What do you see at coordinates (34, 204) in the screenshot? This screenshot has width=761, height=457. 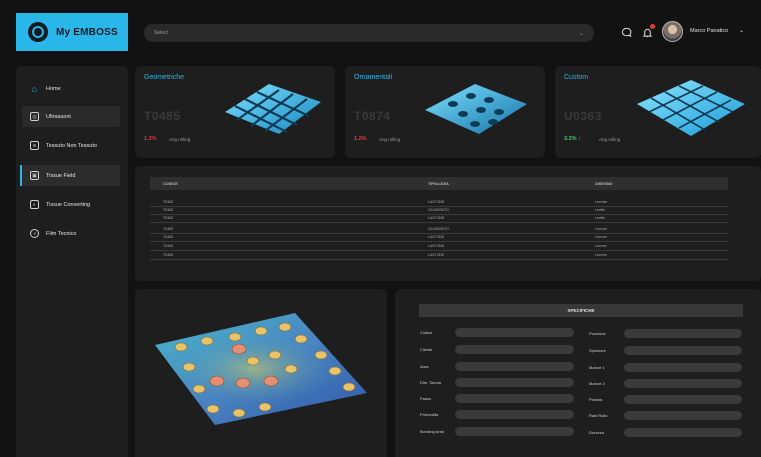 I see `converting-icon: ◐` at bounding box center [34, 204].